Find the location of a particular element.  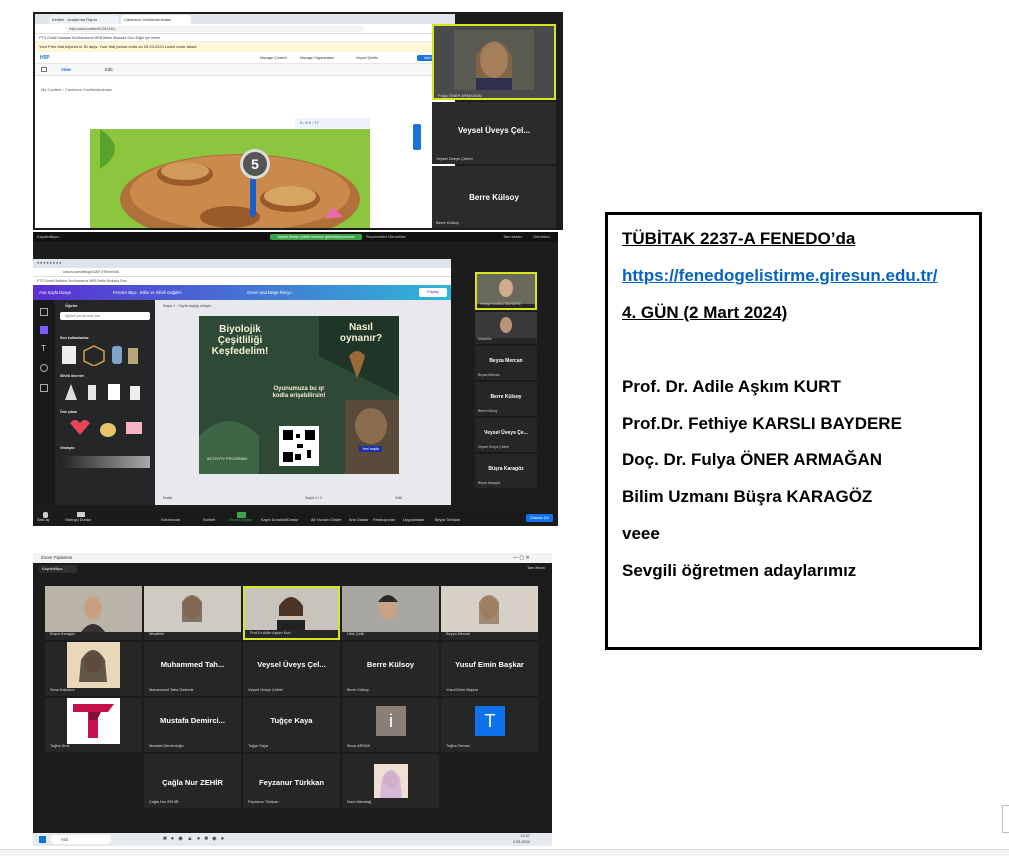

featured-elements is located at coordinates (105, 428).